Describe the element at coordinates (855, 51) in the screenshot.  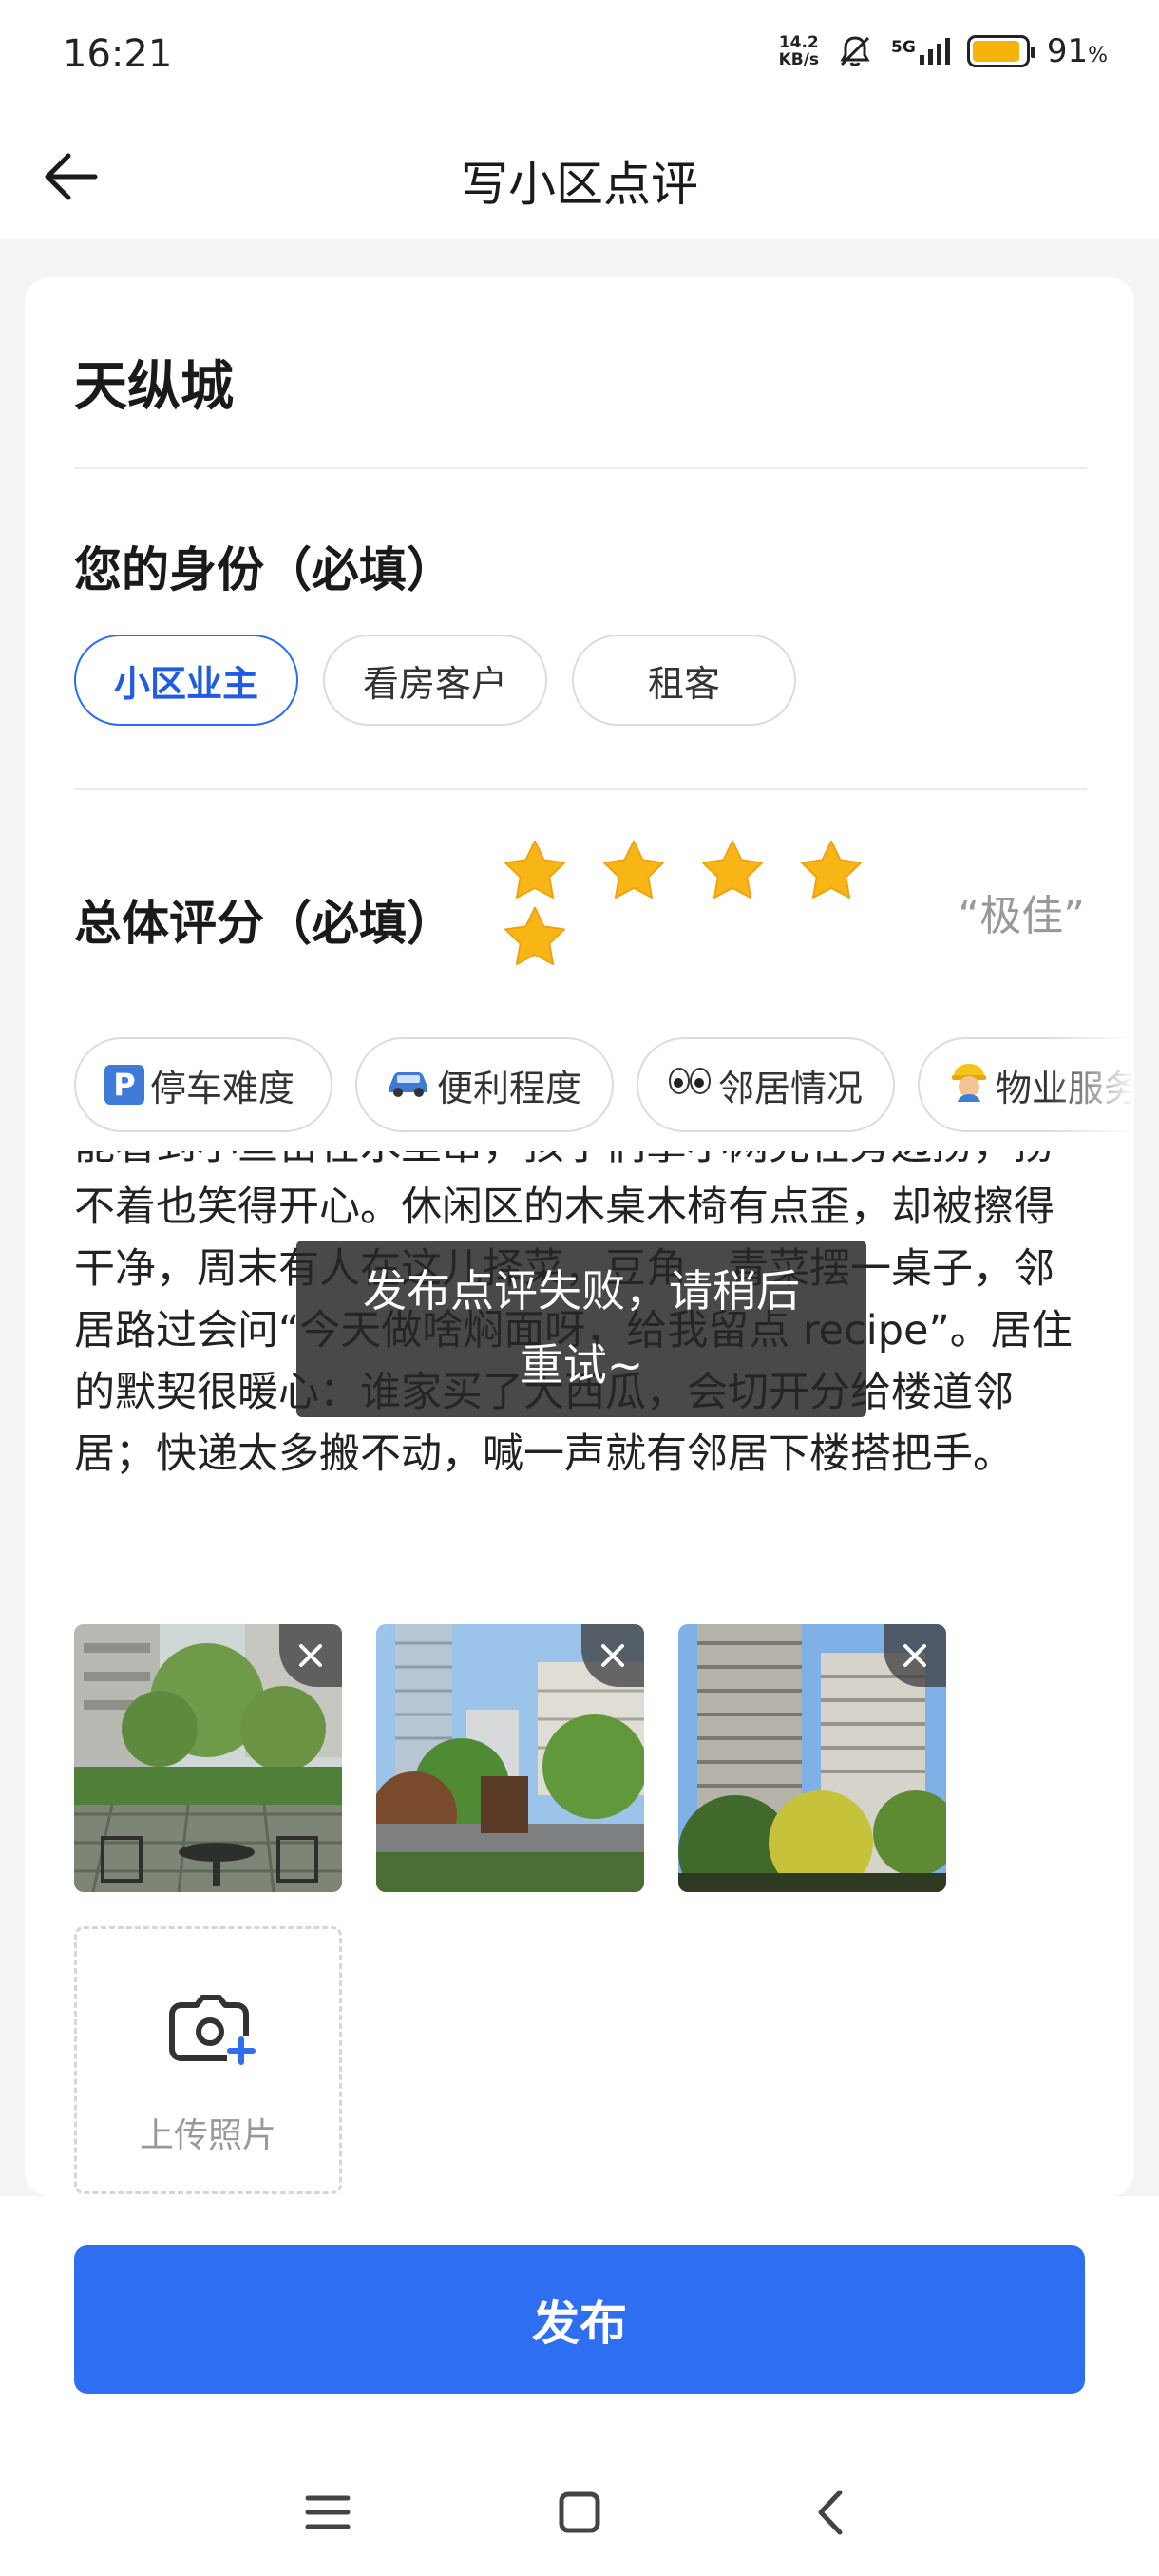
I see `bell-muted-icon` at that location.